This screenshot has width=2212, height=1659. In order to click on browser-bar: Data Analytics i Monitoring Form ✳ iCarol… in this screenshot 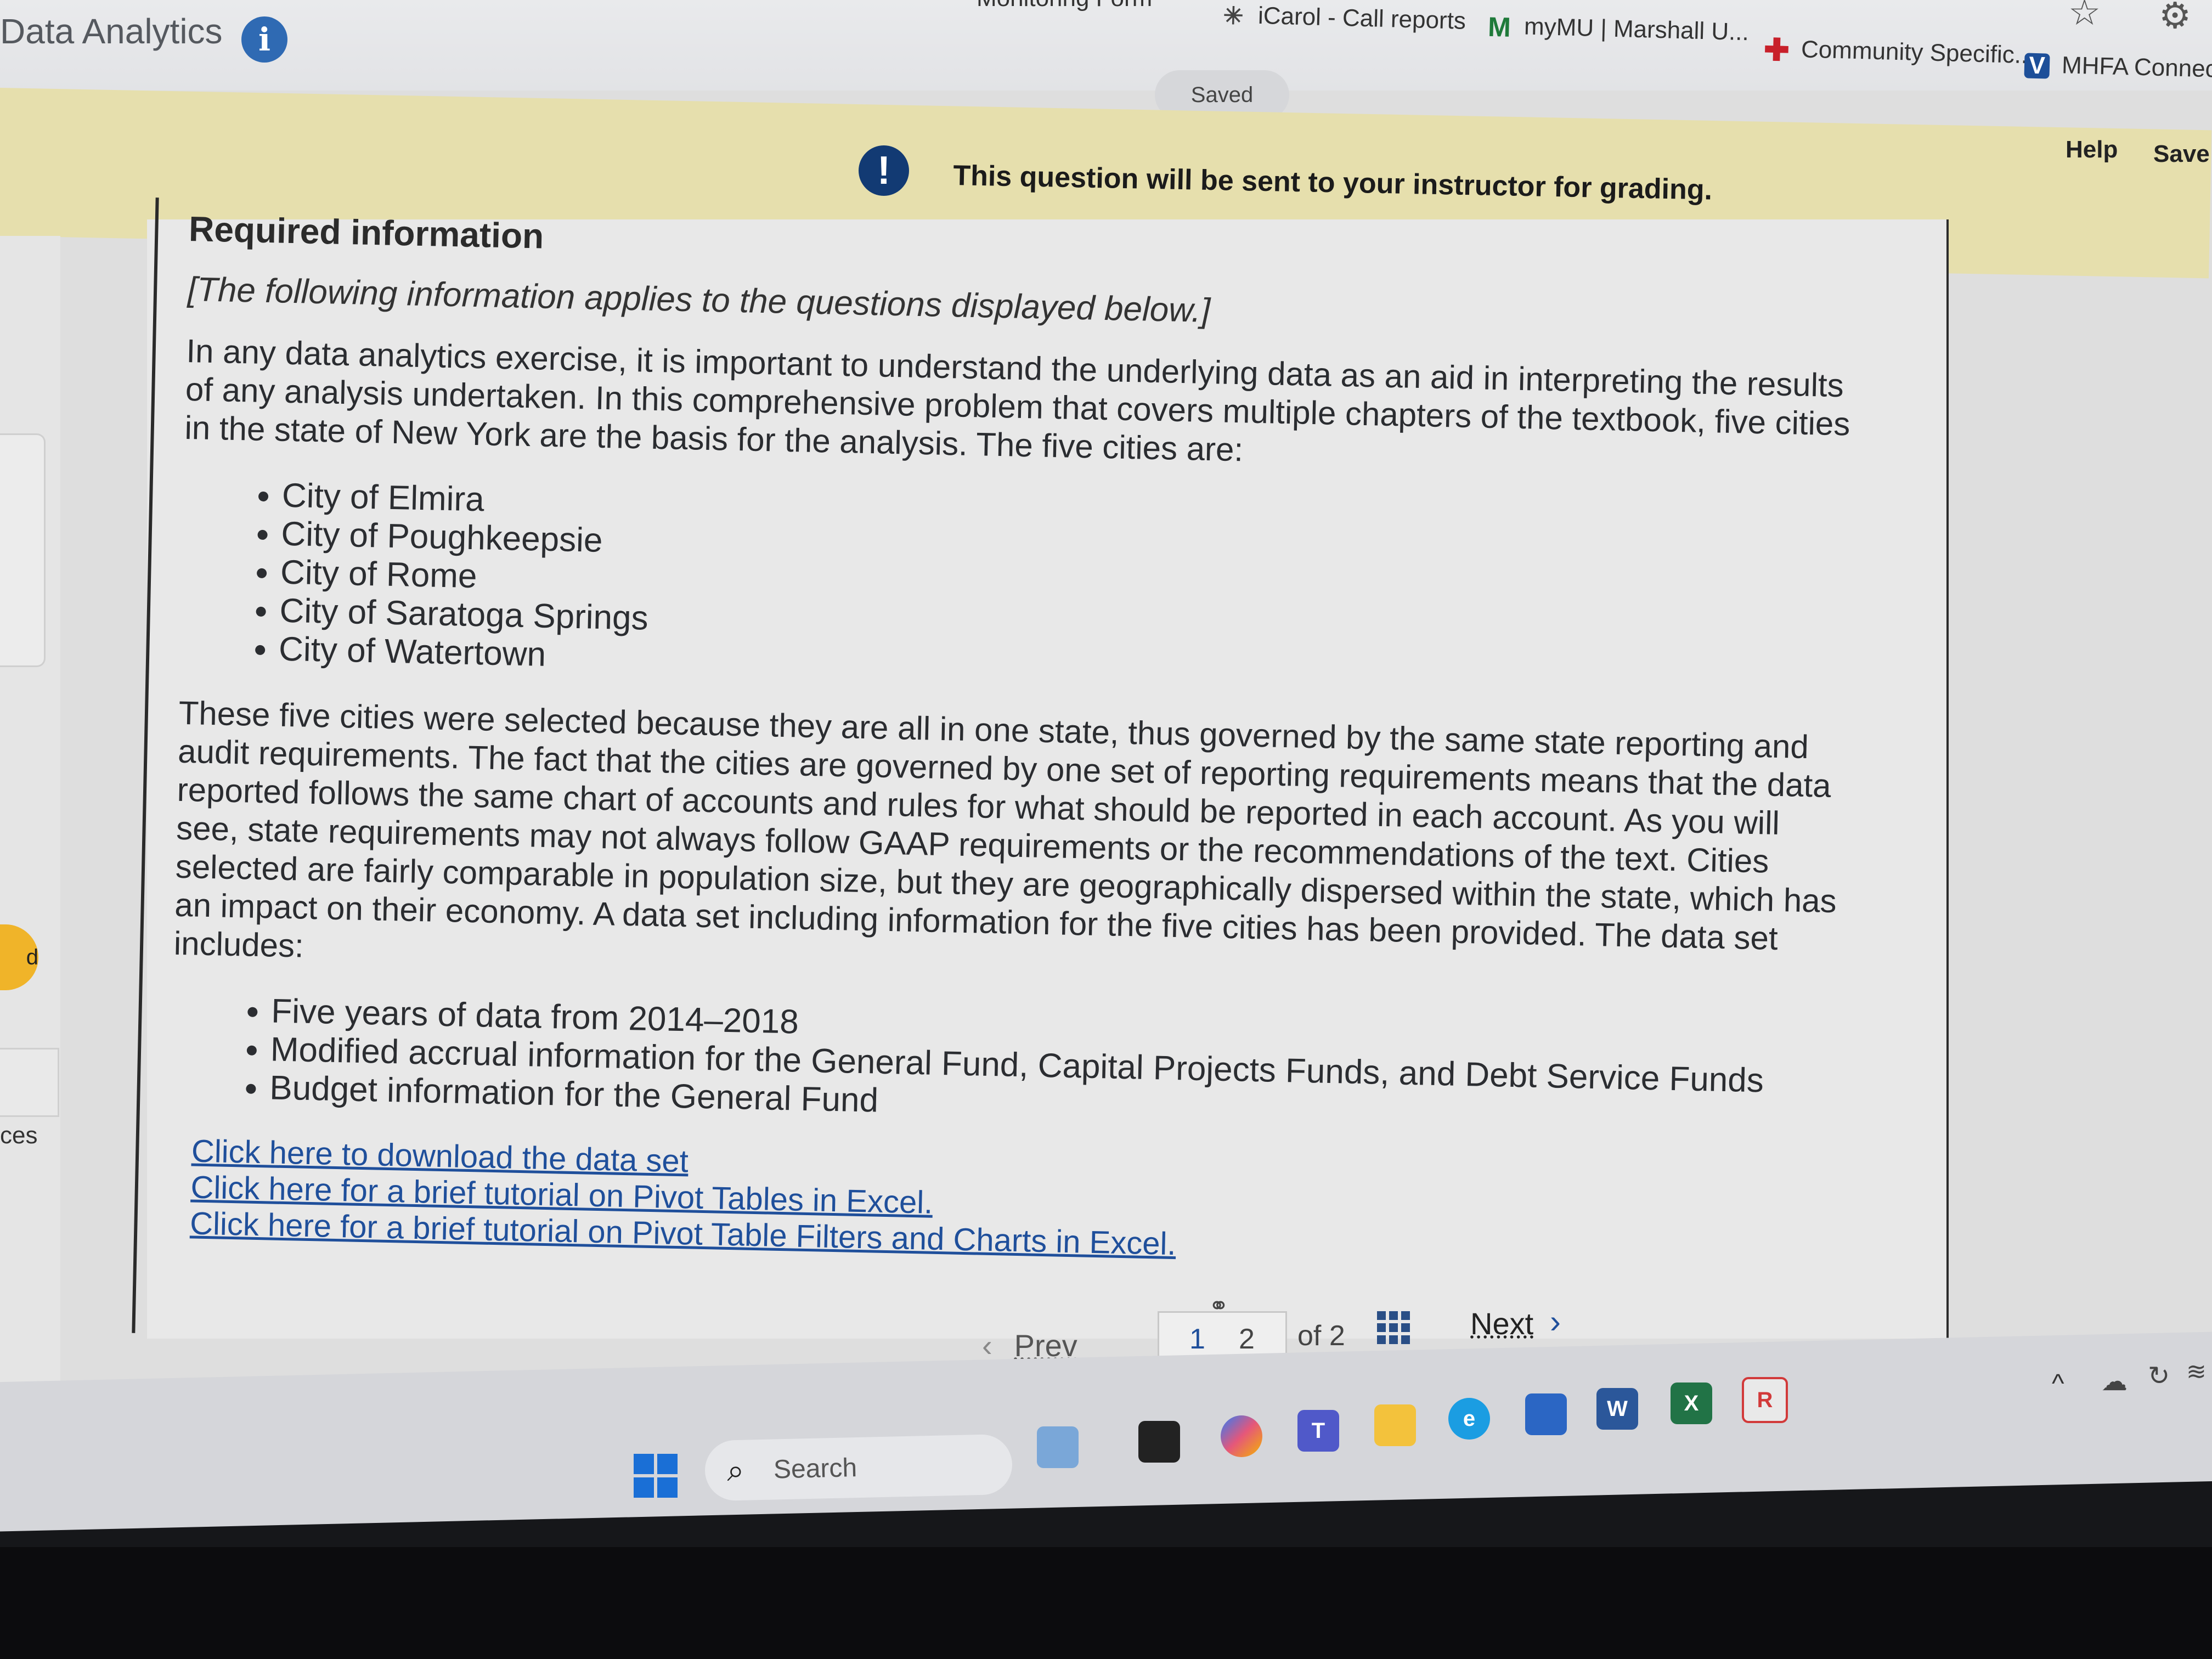, I will do `click(1106, 46)`.